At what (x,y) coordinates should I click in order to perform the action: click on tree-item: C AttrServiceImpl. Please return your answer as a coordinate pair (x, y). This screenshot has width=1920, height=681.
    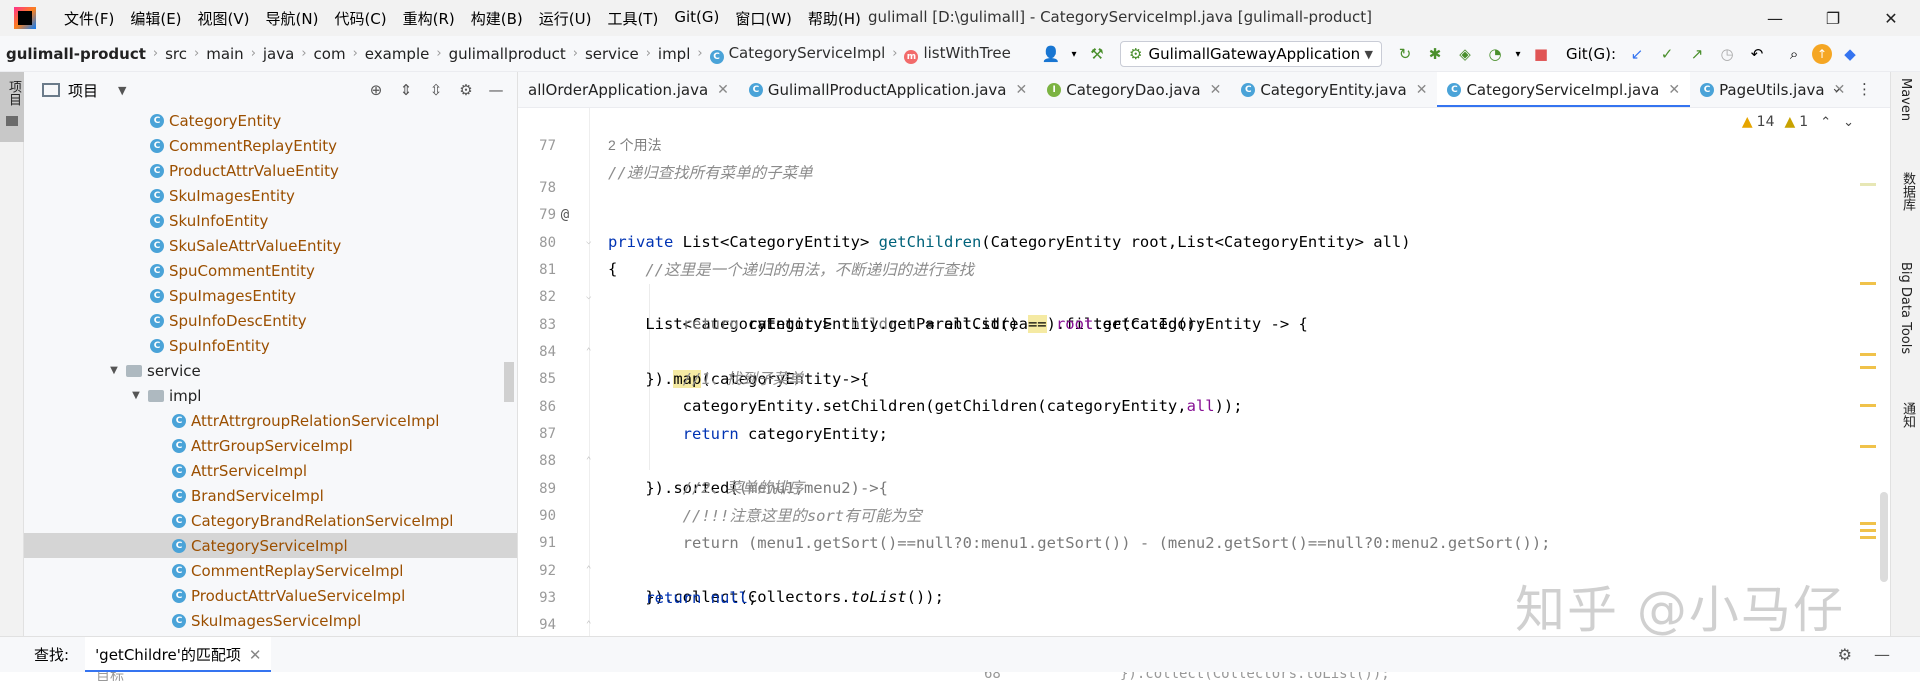
    Looking at the image, I should click on (270, 470).